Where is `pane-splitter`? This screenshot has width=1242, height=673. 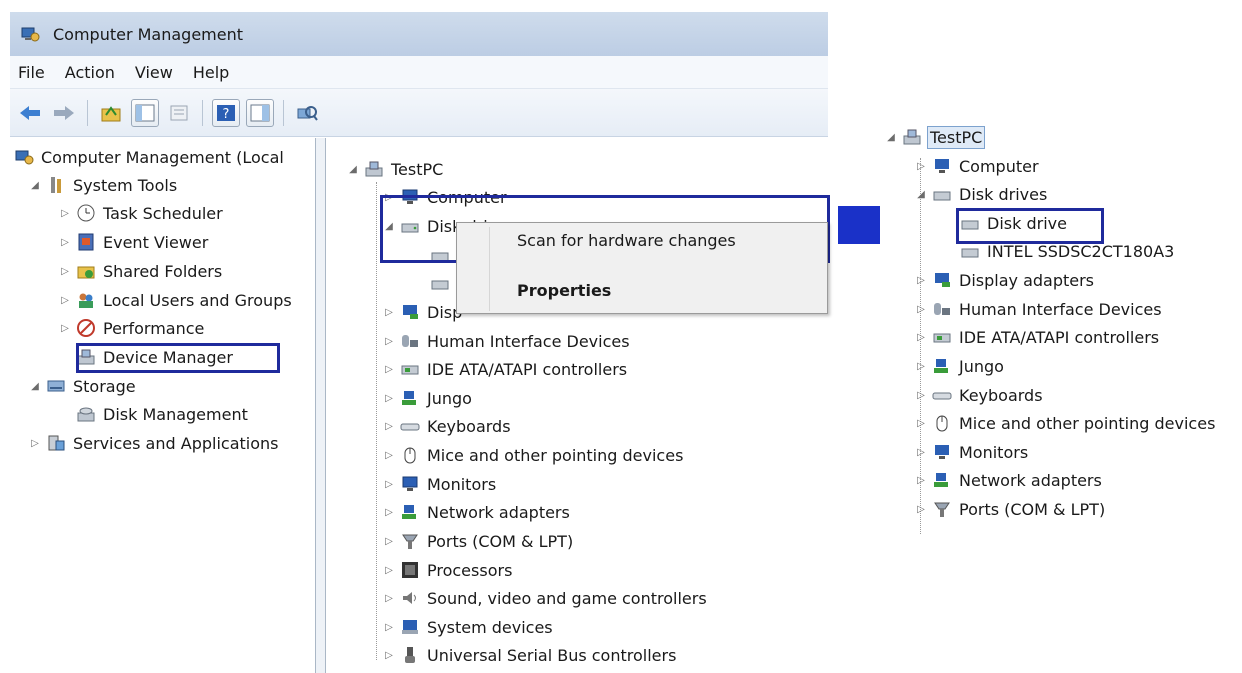
pane-splitter is located at coordinates (321, 405).